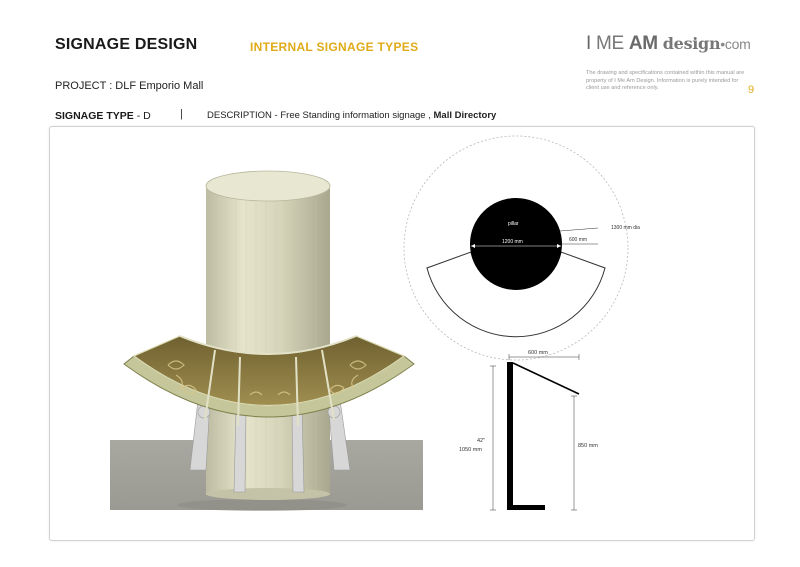 Image resolution: width=800 pixels, height=567 pixels. What do you see at coordinates (546, 378) in the screenshot?
I see `sloped-top` at bounding box center [546, 378].